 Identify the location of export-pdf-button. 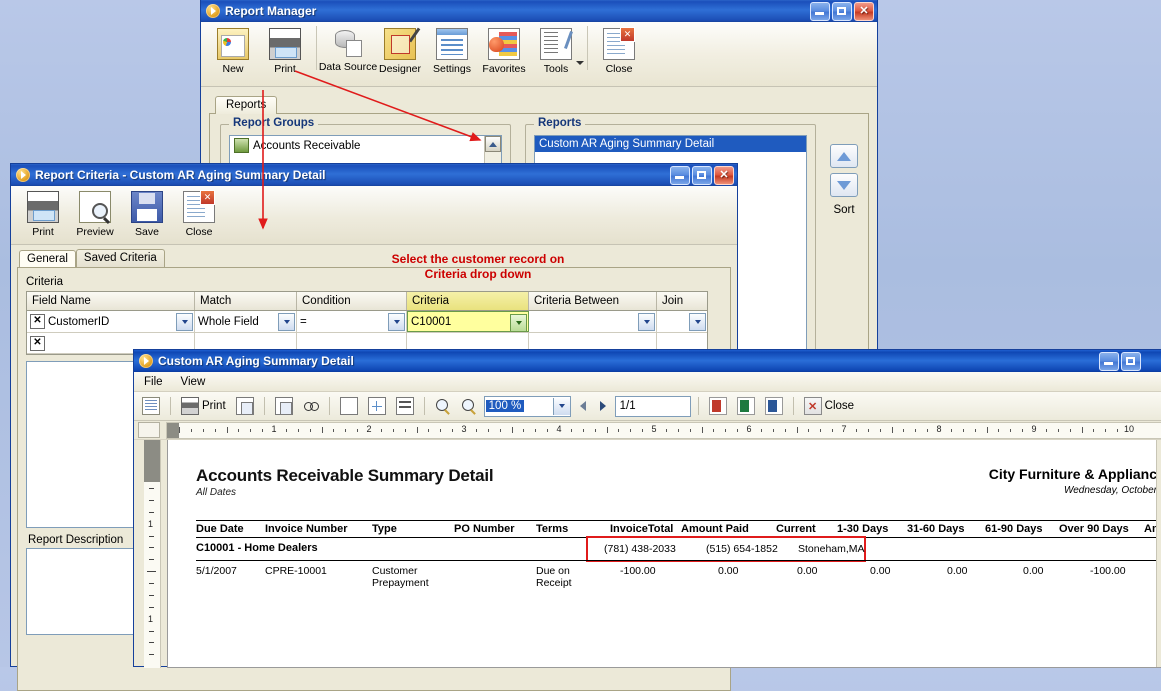
(718, 406).